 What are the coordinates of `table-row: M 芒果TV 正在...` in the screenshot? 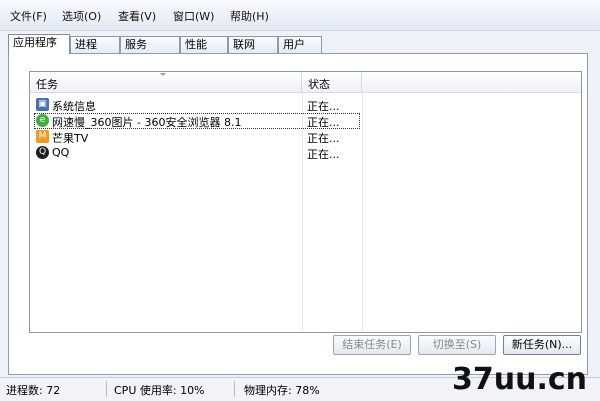 It's located at (306, 137).